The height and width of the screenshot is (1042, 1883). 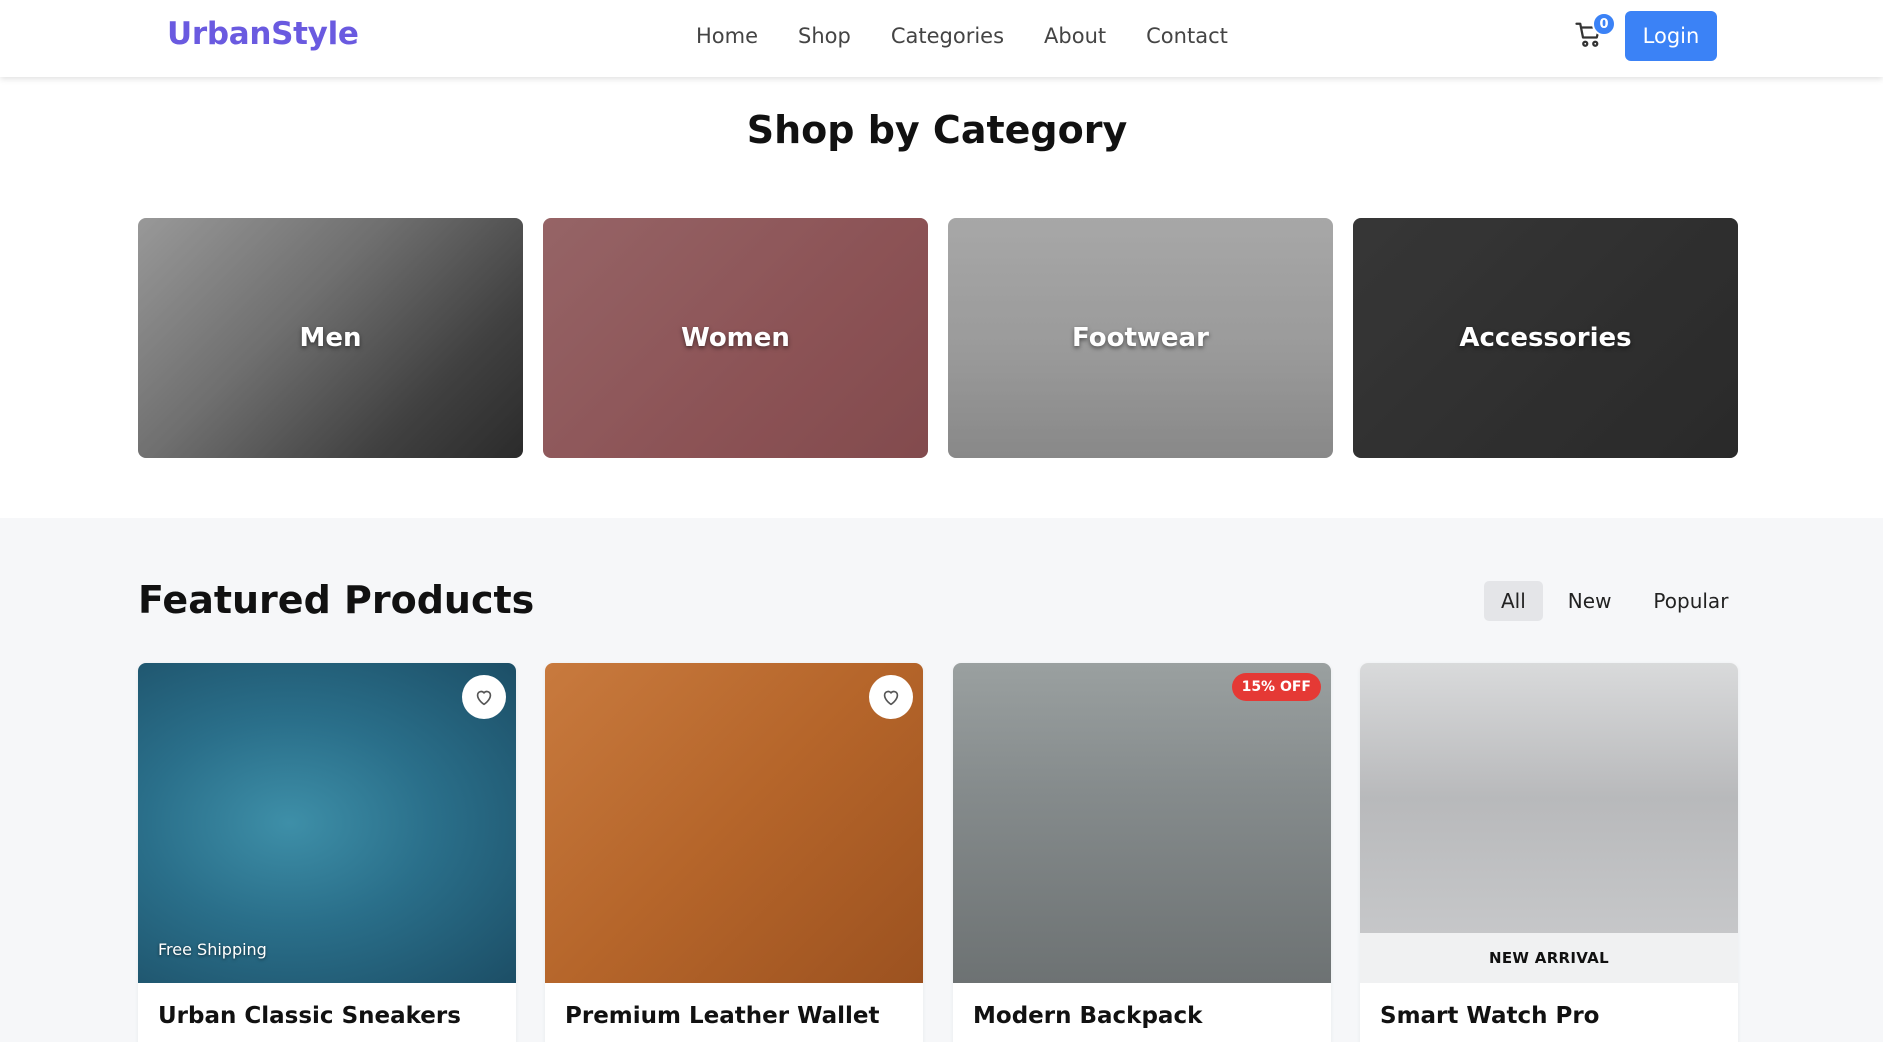 What do you see at coordinates (727, 36) in the screenshot?
I see `nav-home: Home` at bounding box center [727, 36].